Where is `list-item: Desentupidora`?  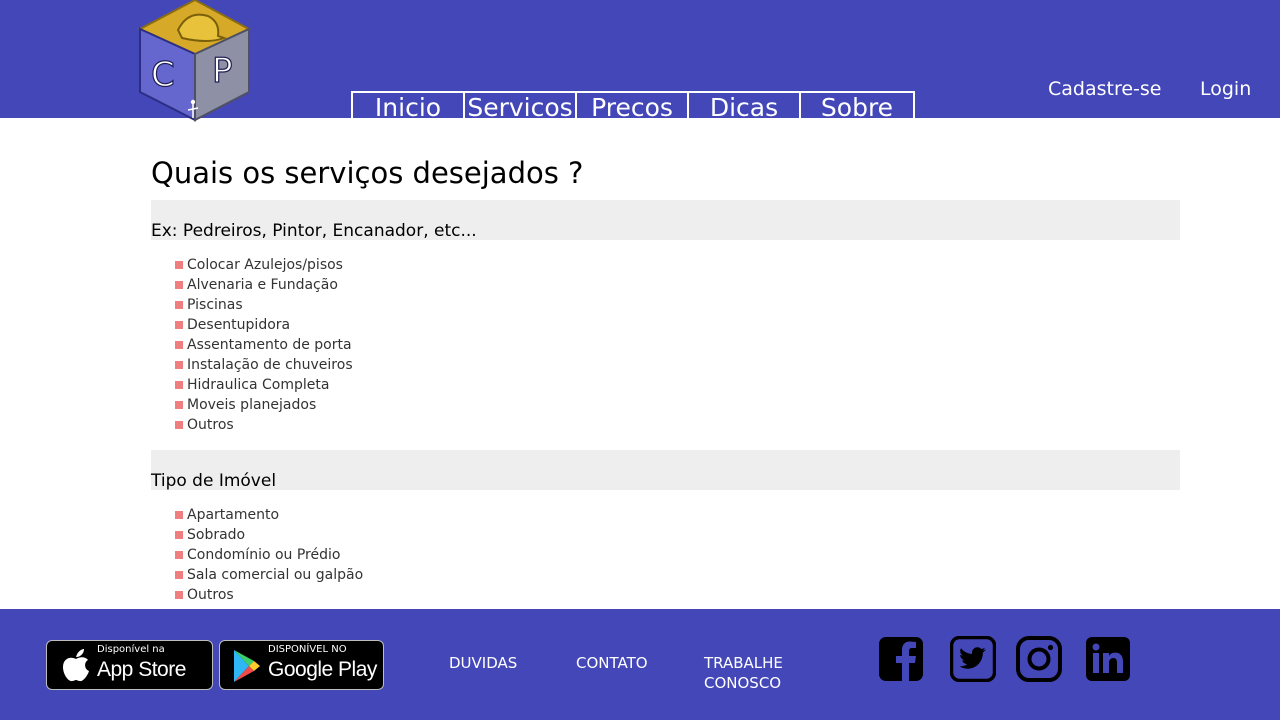
list-item: Desentupidora is located at coordinates (264, 325).